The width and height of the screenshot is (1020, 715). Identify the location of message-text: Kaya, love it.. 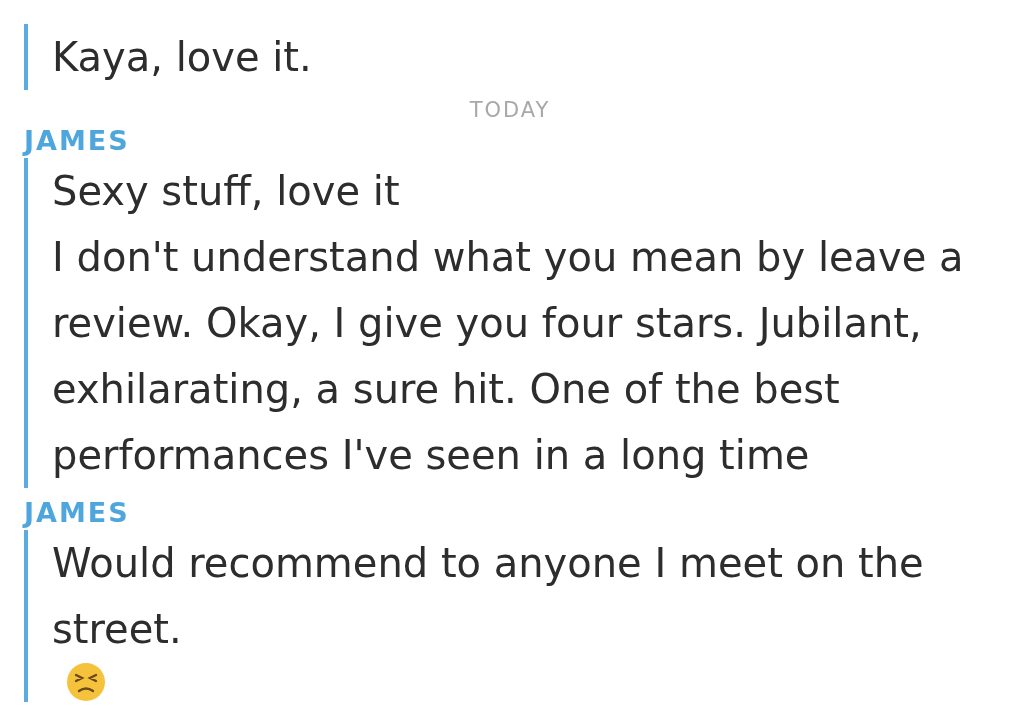
(182, 57).